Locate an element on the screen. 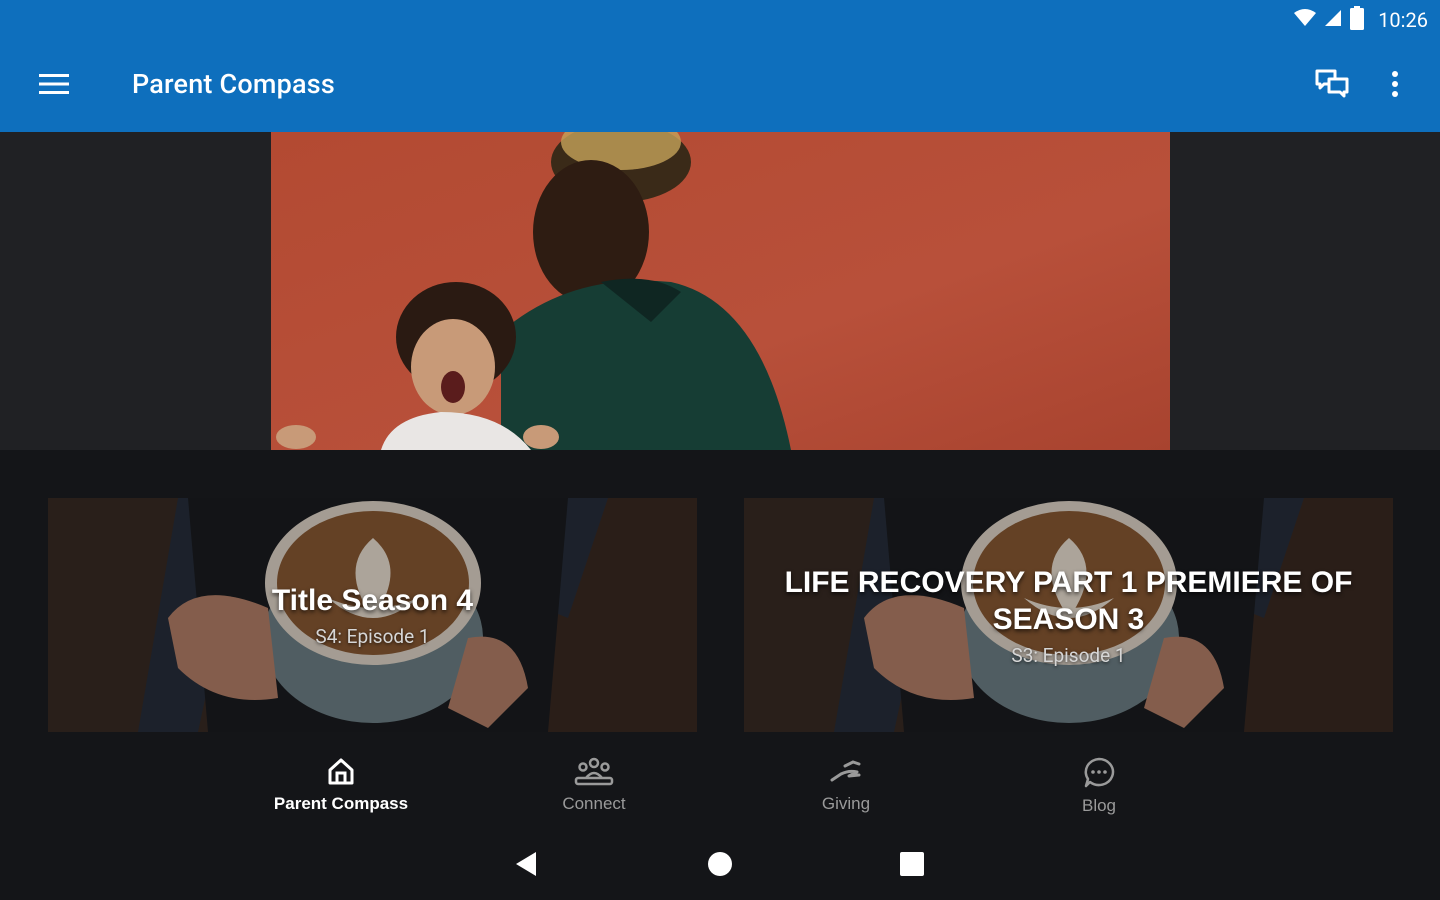  card-subtitle: S3: Episode 1 is located at coordinates (1068, 655).